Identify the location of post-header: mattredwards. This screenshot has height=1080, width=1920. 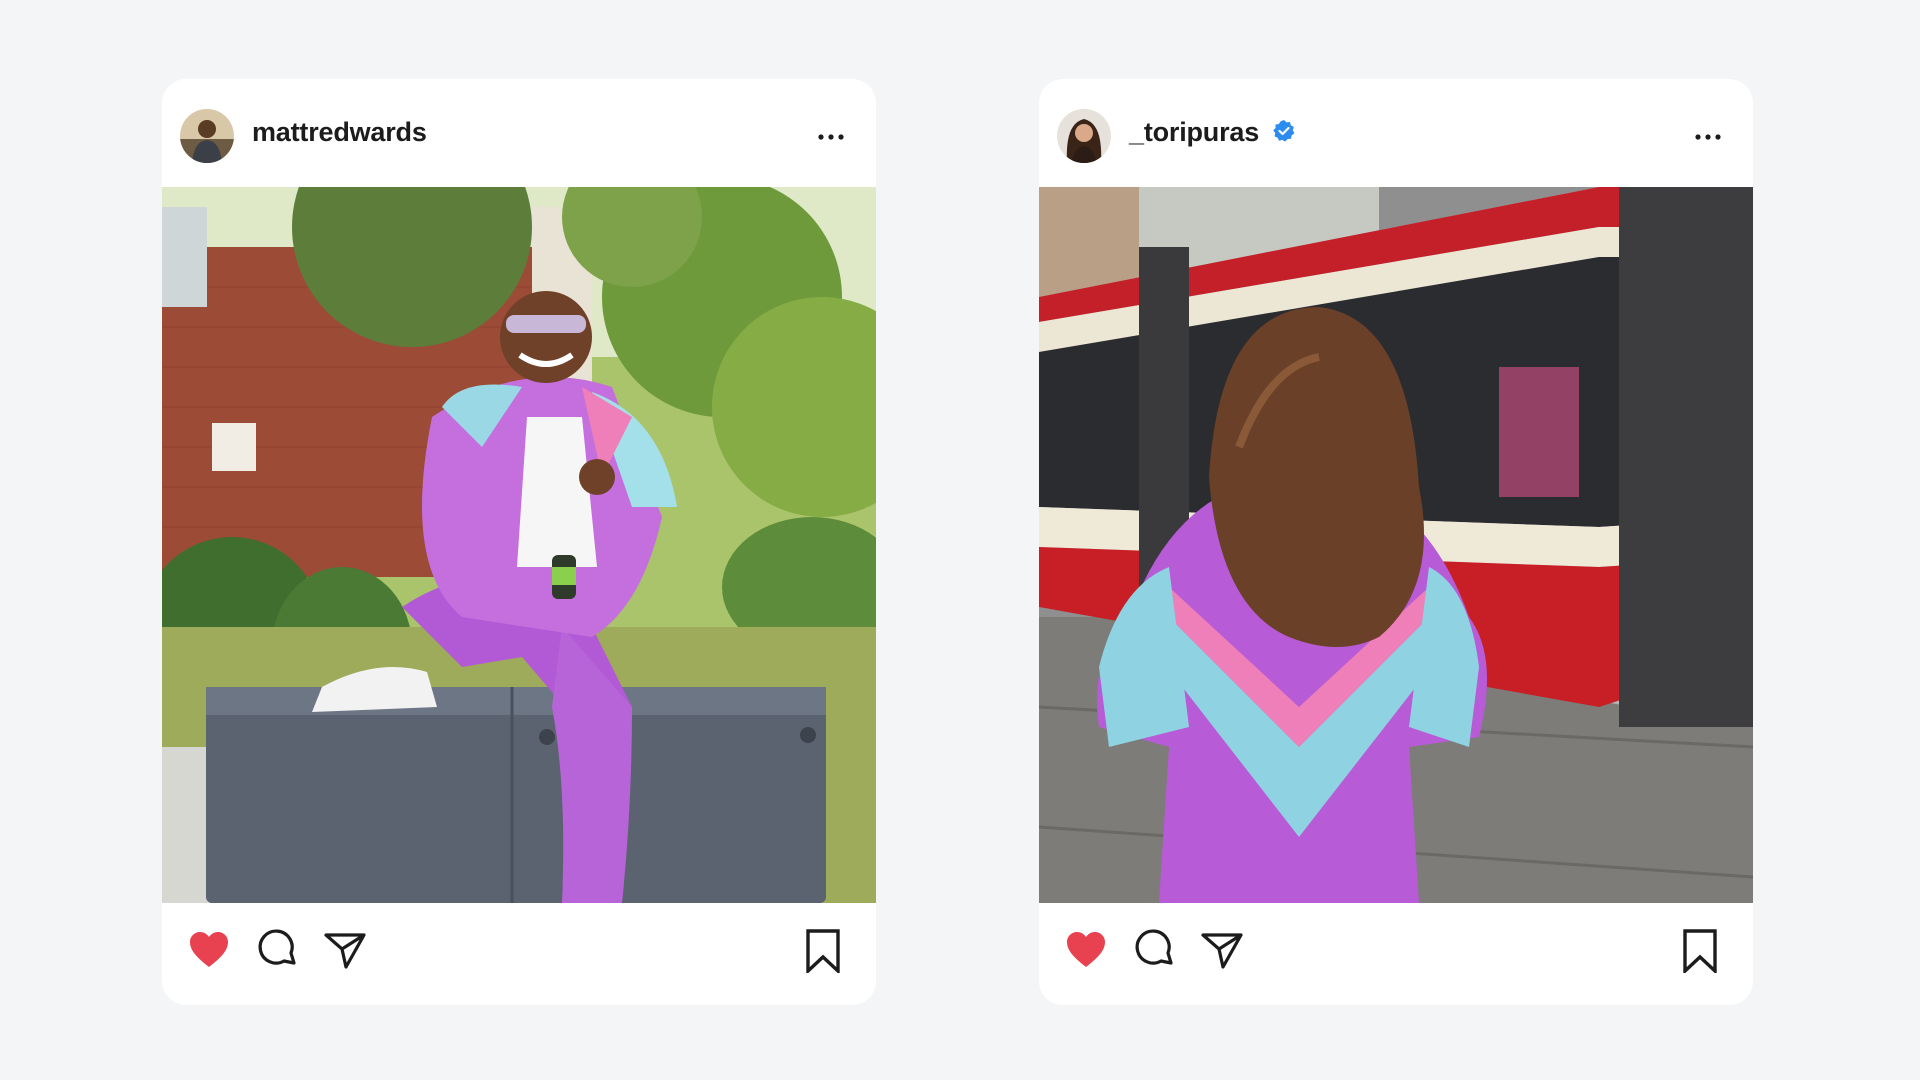
(519, 133).